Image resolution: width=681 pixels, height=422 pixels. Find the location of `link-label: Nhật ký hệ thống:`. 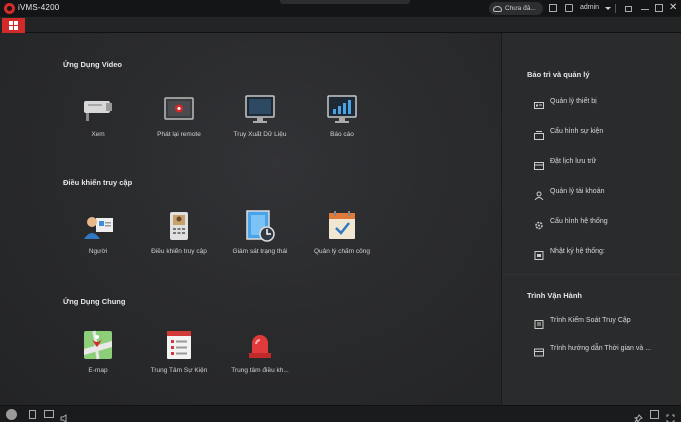

link-label: Nhật ký hệ thống: is located at coordinates (577, 251).